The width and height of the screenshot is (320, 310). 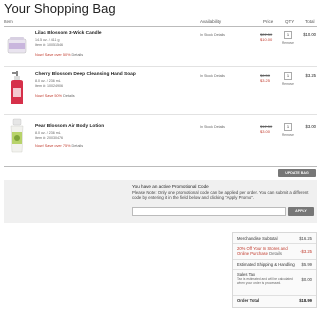 I want to click on savings-text: Now! Save over 75%, so click(x=53, y=146).